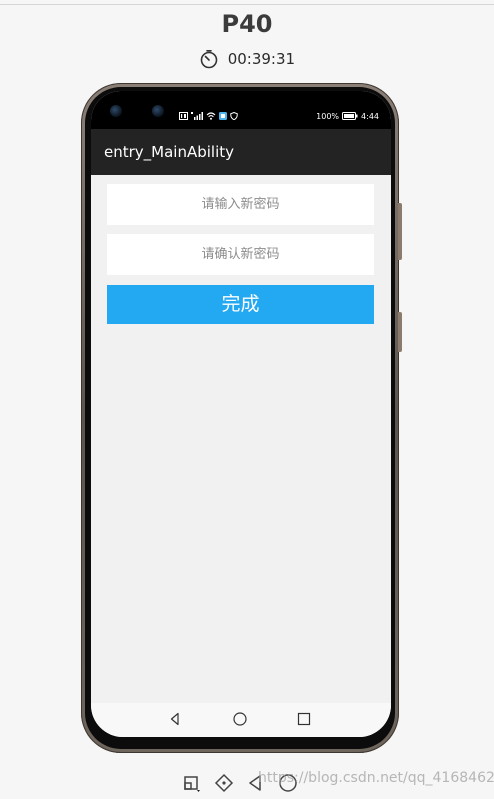  What do you see at coordinates (175, 719) in the screenshot?
I see `back-icon` at bounding box center [175, 719].